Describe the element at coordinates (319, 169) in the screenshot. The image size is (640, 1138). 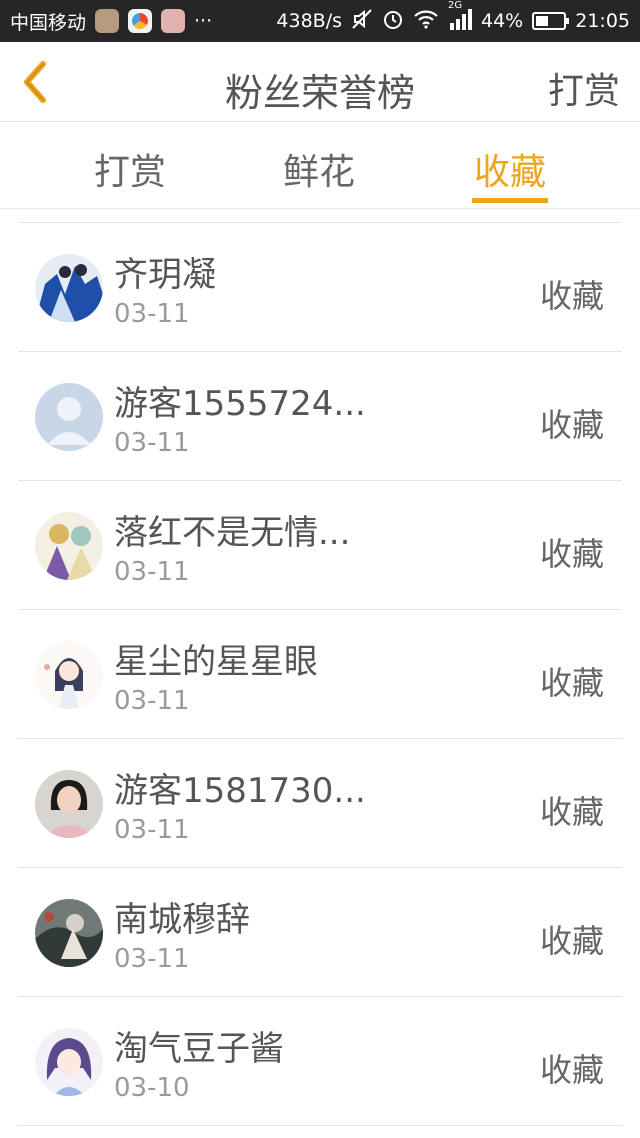
I see `tab-flowers: 鲜花` at that location.